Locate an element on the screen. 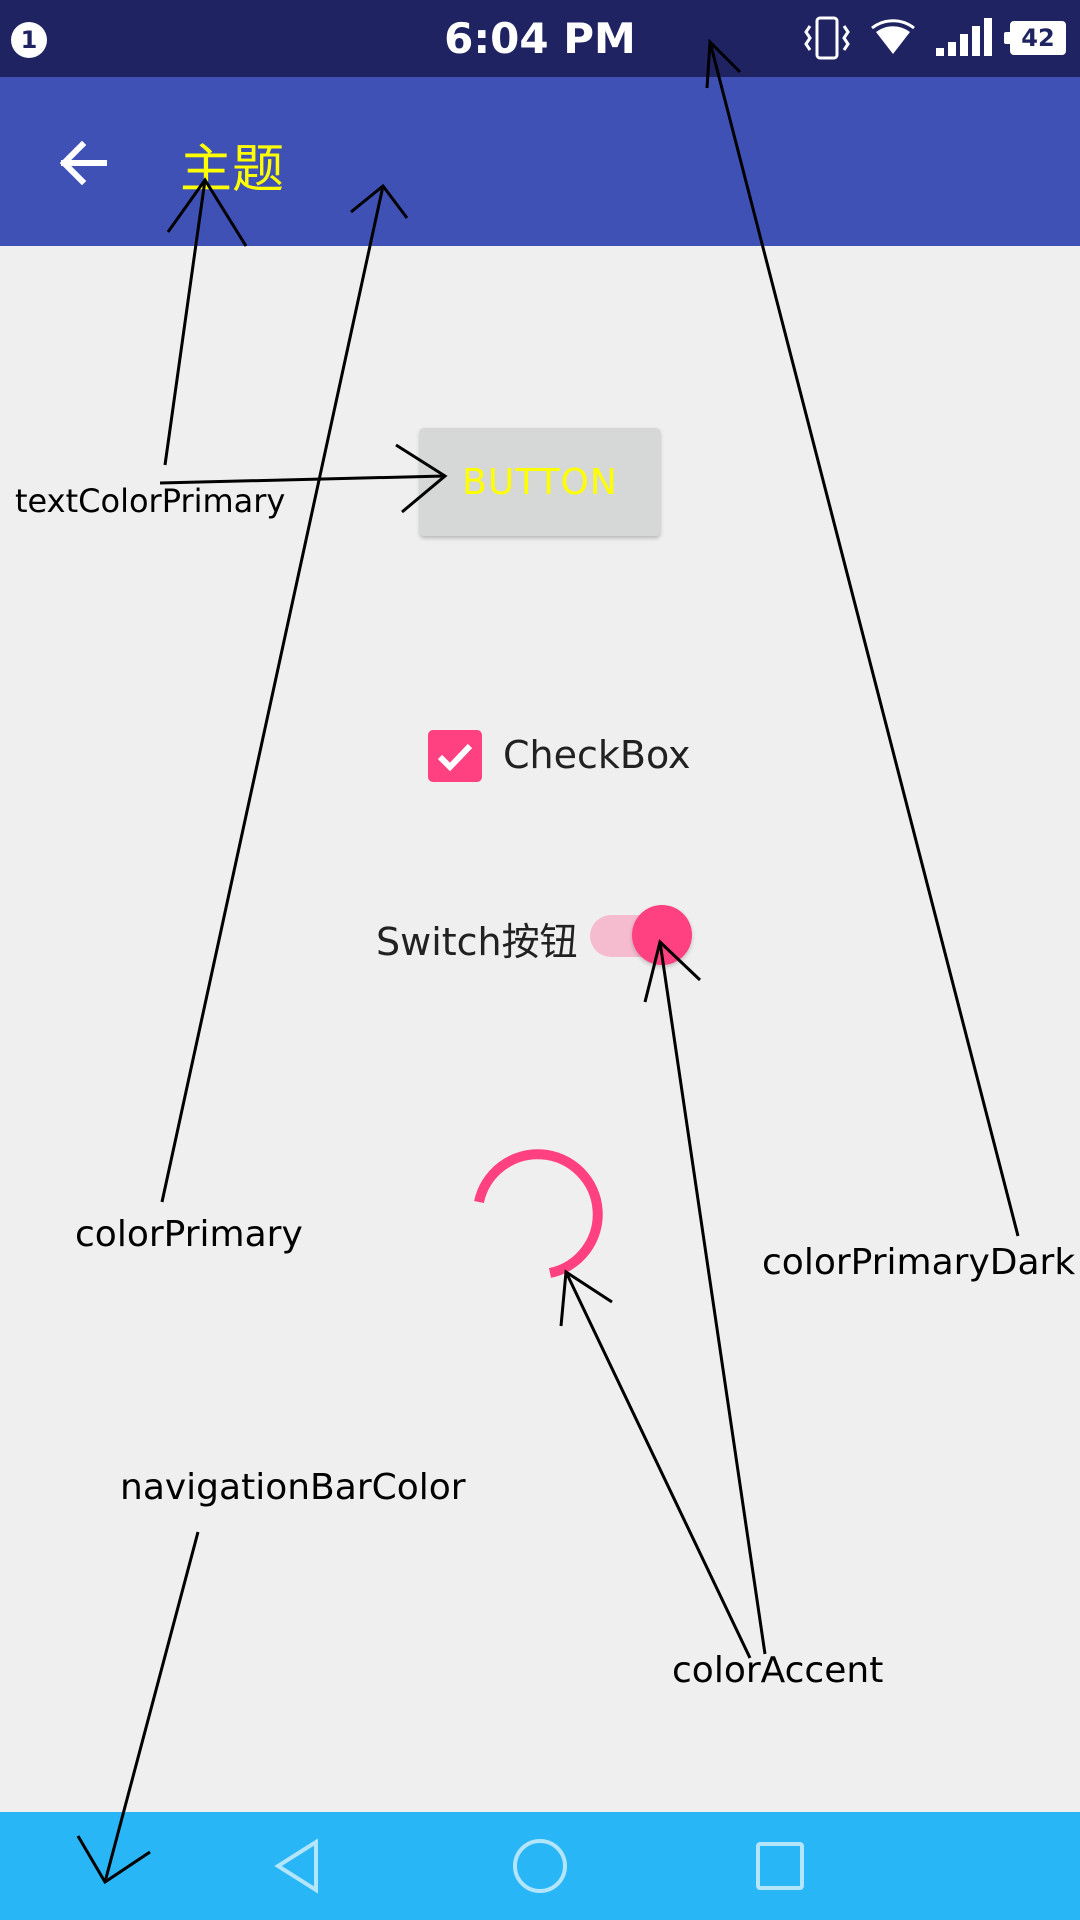 This screenshot has width=1080, height=1920. arrow-left-icon is located at coordinates (84, 163).